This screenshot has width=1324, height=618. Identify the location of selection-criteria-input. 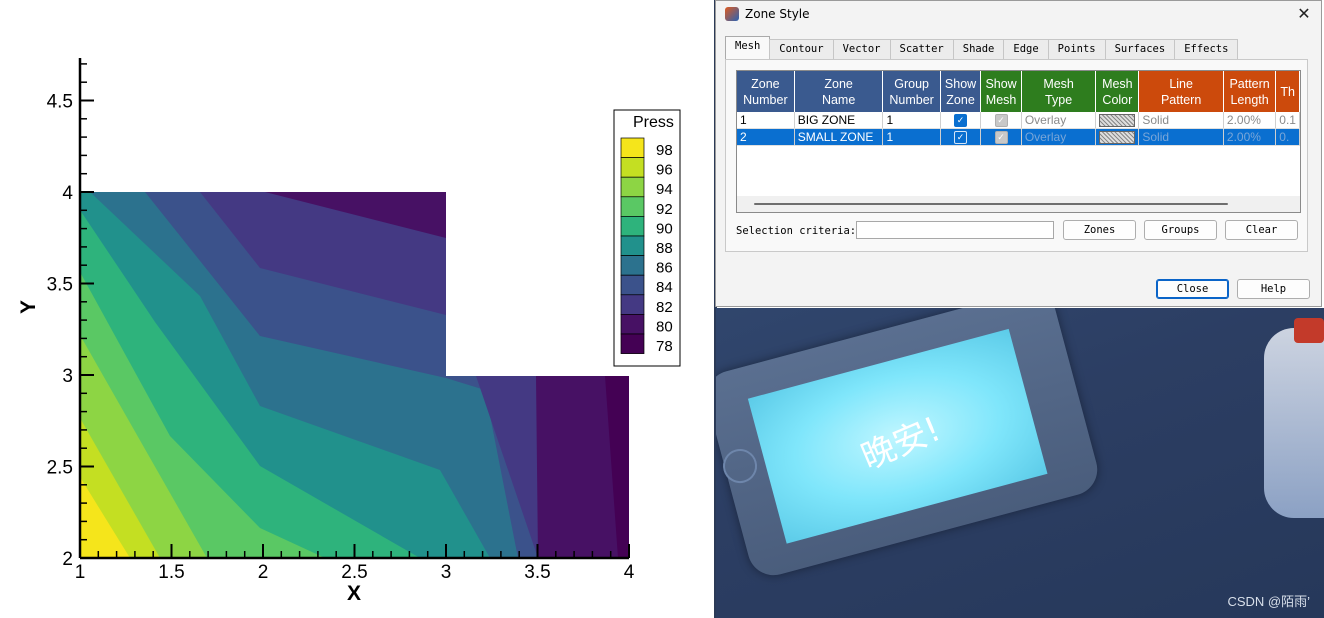
(955, 230).